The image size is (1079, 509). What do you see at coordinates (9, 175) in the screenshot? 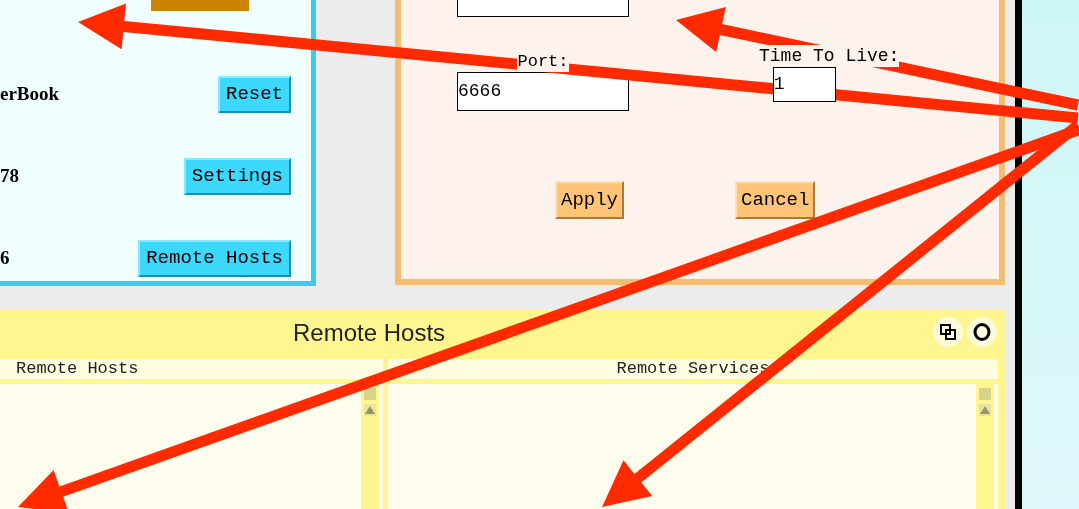
I see `device-value: 78` at bounding box center [9, 175].